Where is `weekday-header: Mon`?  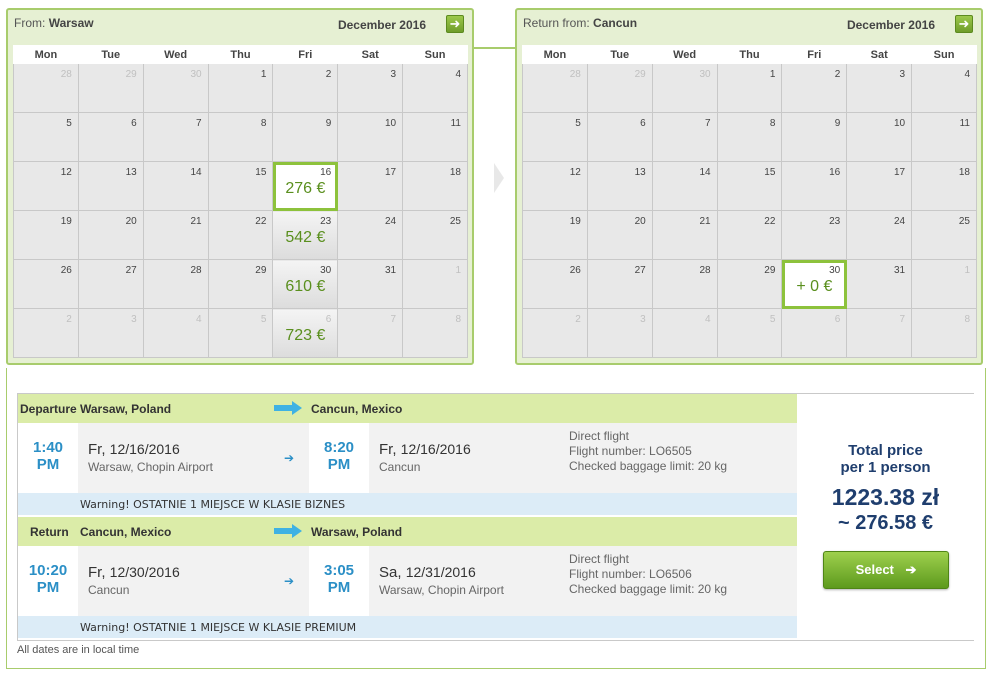
weekday-header: Mon is located at coordinates (46, 54).